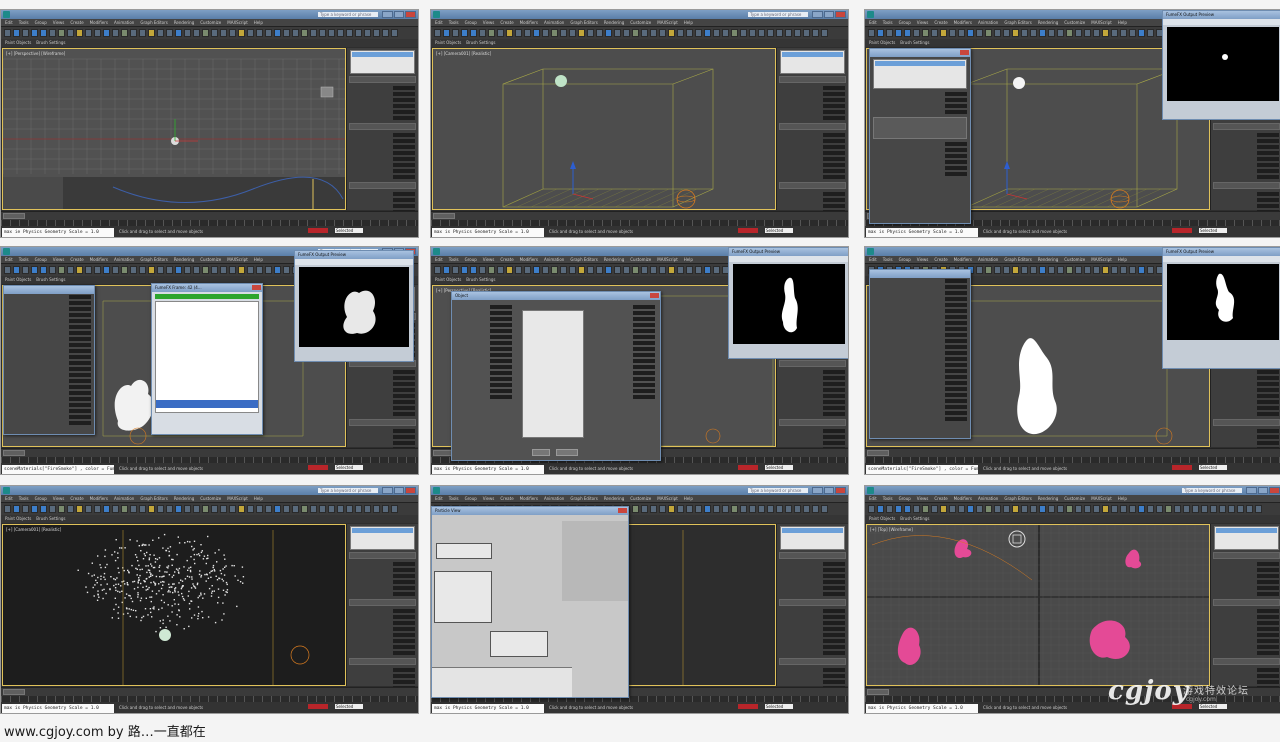 The image size is (1280, 742). Describe the element at coordinates (817, 490) in the screenshot. I see `minimize-button` at that location.